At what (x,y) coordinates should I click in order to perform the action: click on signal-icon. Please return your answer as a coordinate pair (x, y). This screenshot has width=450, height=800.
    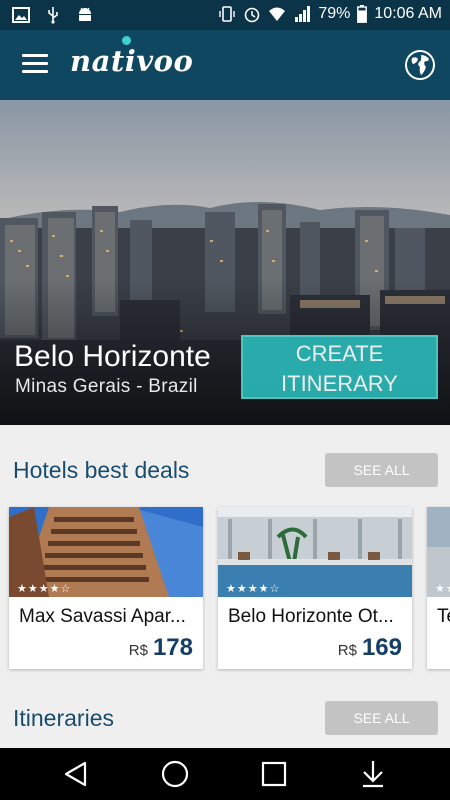
    Looking at the image, I should click on (303, 14).